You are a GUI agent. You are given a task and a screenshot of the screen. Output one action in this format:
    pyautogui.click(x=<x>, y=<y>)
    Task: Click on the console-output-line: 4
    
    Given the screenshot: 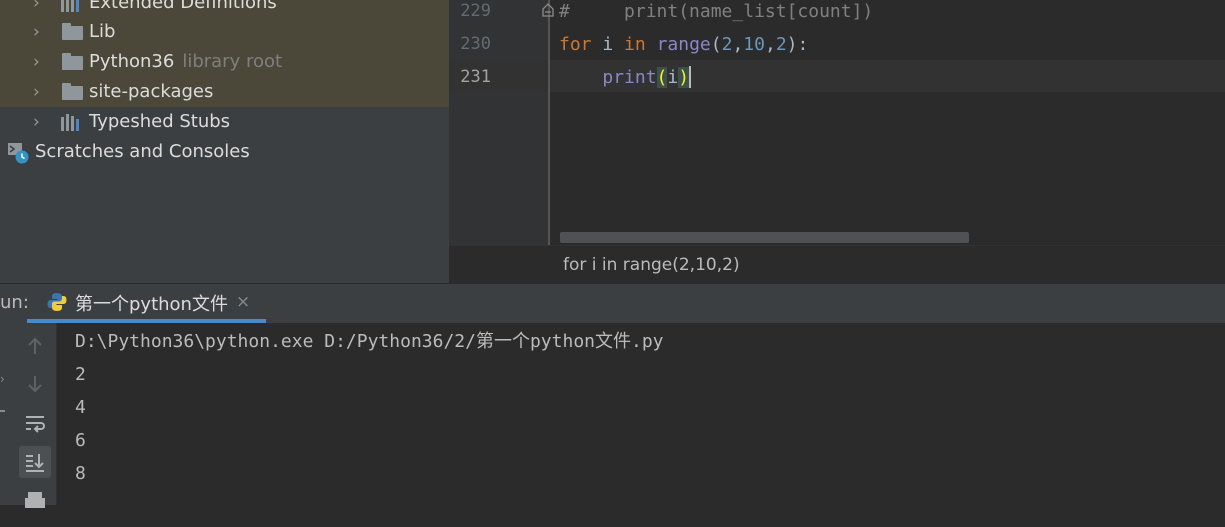 What is the action you would take?
    pyautogui.click(x=80, y=407)
    